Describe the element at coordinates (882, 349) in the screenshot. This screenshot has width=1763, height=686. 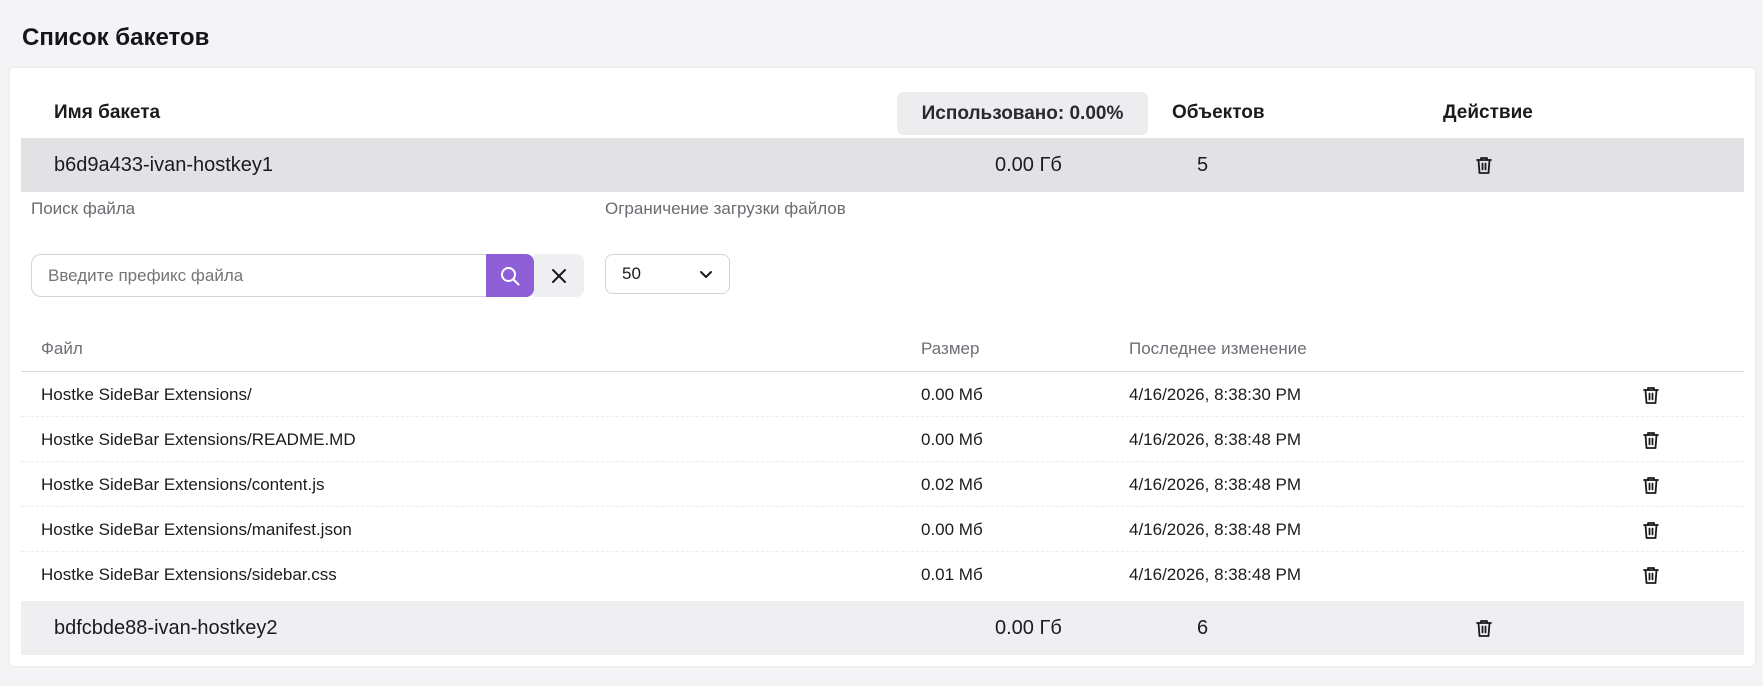
I see `file-table-header: Файл Размер Последнее изменение` at that location.